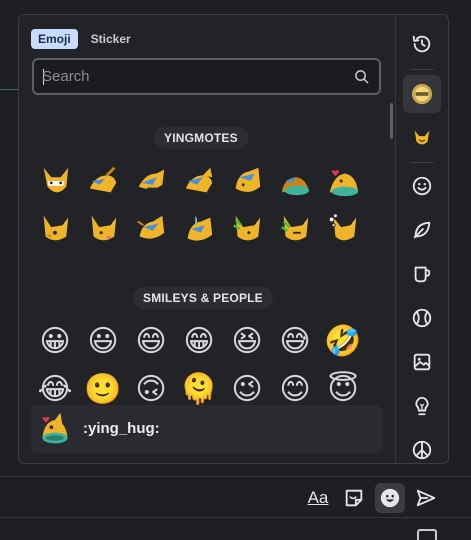 Image resolution: width=471 pixels, height=540 pixels. I want to click on sidebar-recent, so click(422, 44).